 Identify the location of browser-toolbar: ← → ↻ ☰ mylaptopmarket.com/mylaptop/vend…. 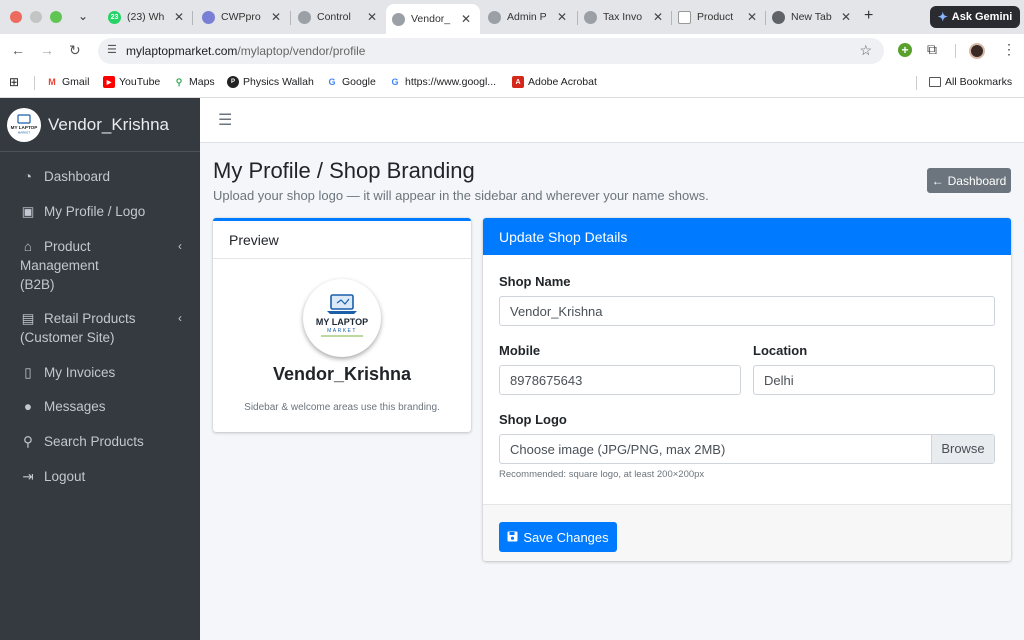
(512, 51).